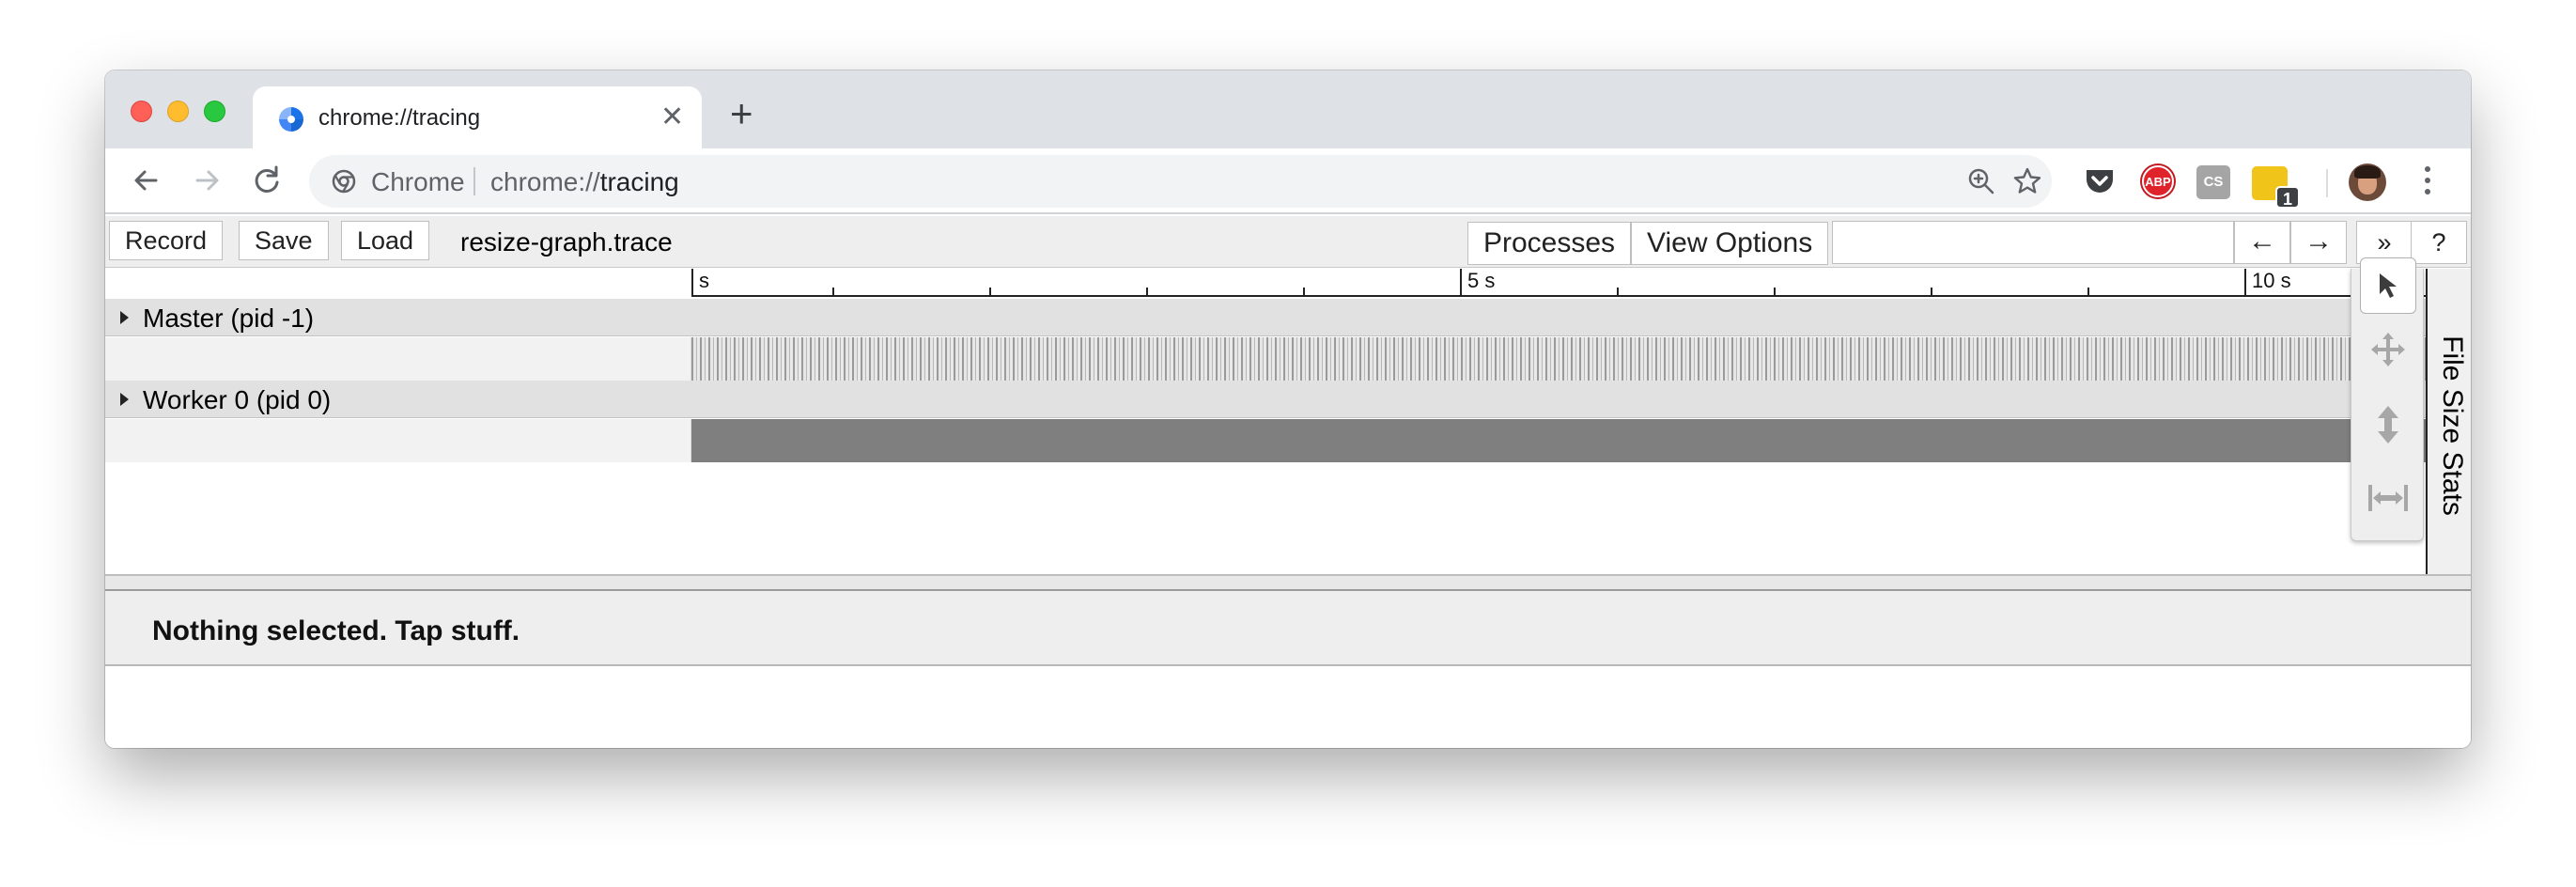  I want to click on process-label: Worker 0 (pid 0), so click(238, 399).